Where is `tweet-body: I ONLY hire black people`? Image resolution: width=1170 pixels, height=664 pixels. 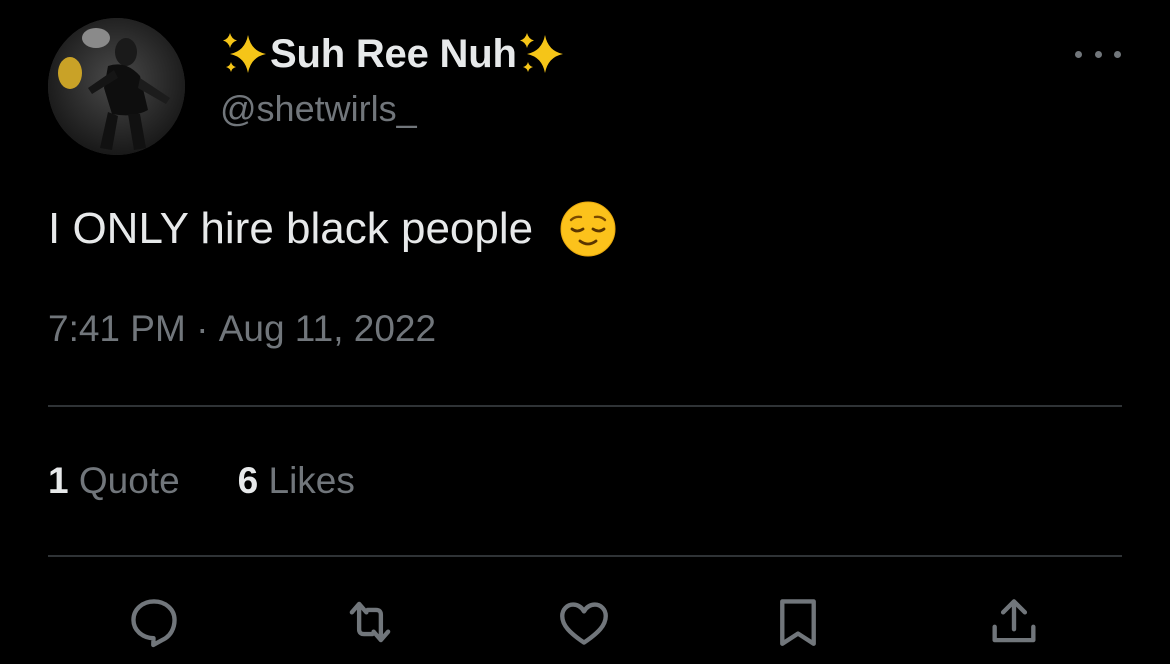 tweet-body: I ONLY hire black people is located at coordinates (297, 228).